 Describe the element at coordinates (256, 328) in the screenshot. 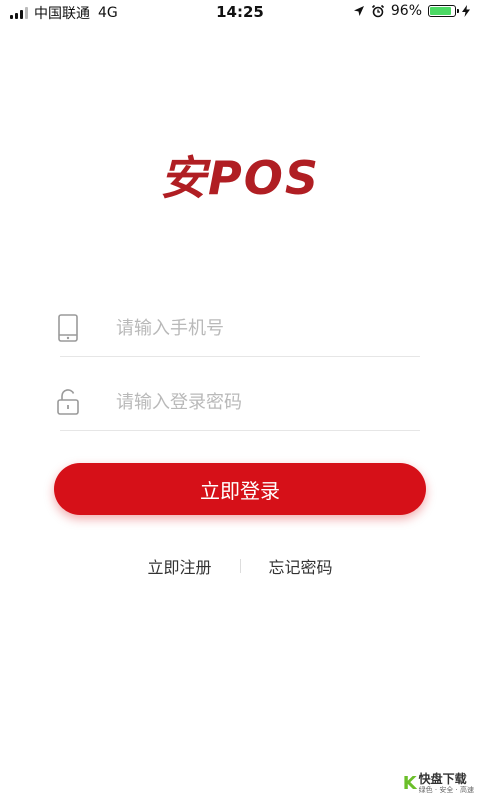

I see `phone-input` at that location.